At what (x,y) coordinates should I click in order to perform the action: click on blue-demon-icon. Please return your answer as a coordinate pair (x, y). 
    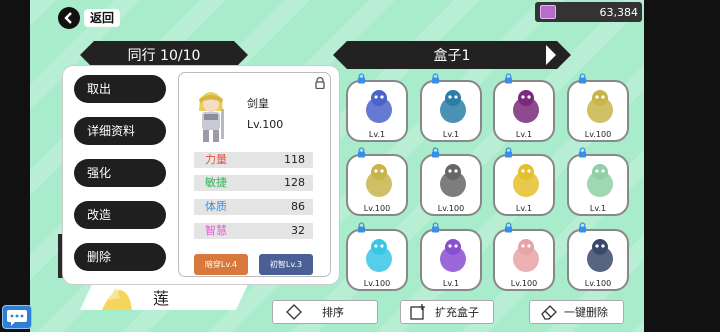
    Looking at the image, I should click on (453, 106).